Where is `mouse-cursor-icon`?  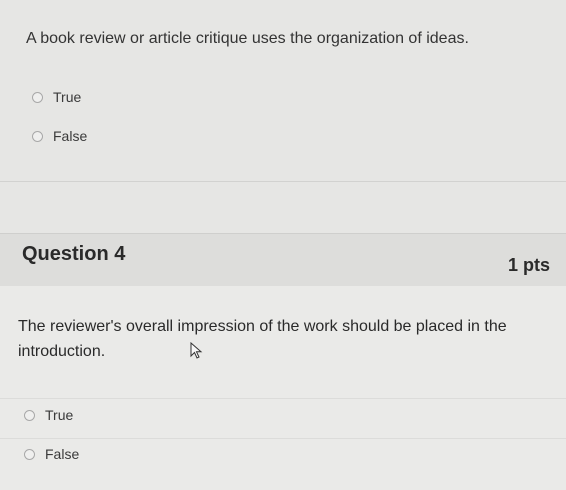 mouse-cursor-icon is located at coordinates (196, 350).